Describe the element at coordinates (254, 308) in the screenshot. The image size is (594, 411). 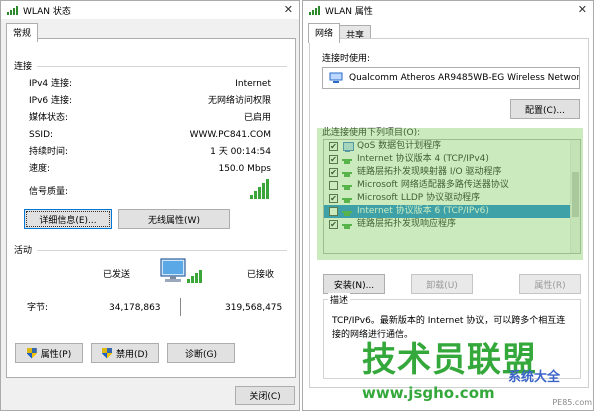
I see `bytes-received-value: 319,568,475` at that location.